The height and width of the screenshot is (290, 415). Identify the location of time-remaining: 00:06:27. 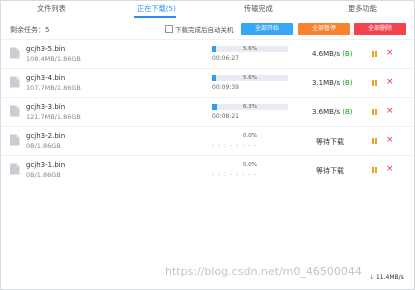
(225, 58).